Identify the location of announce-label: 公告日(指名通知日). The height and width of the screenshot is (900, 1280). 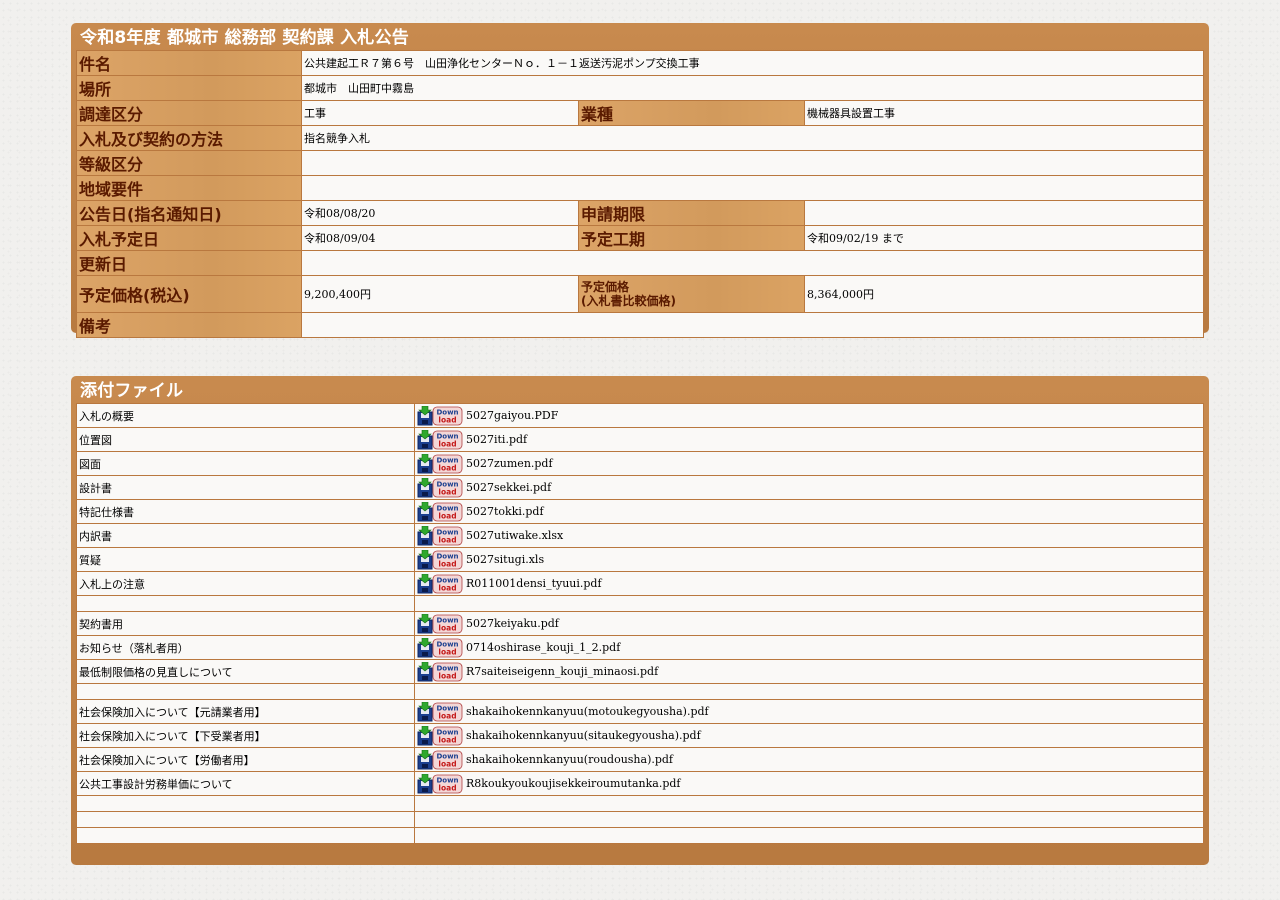
(189, 213).